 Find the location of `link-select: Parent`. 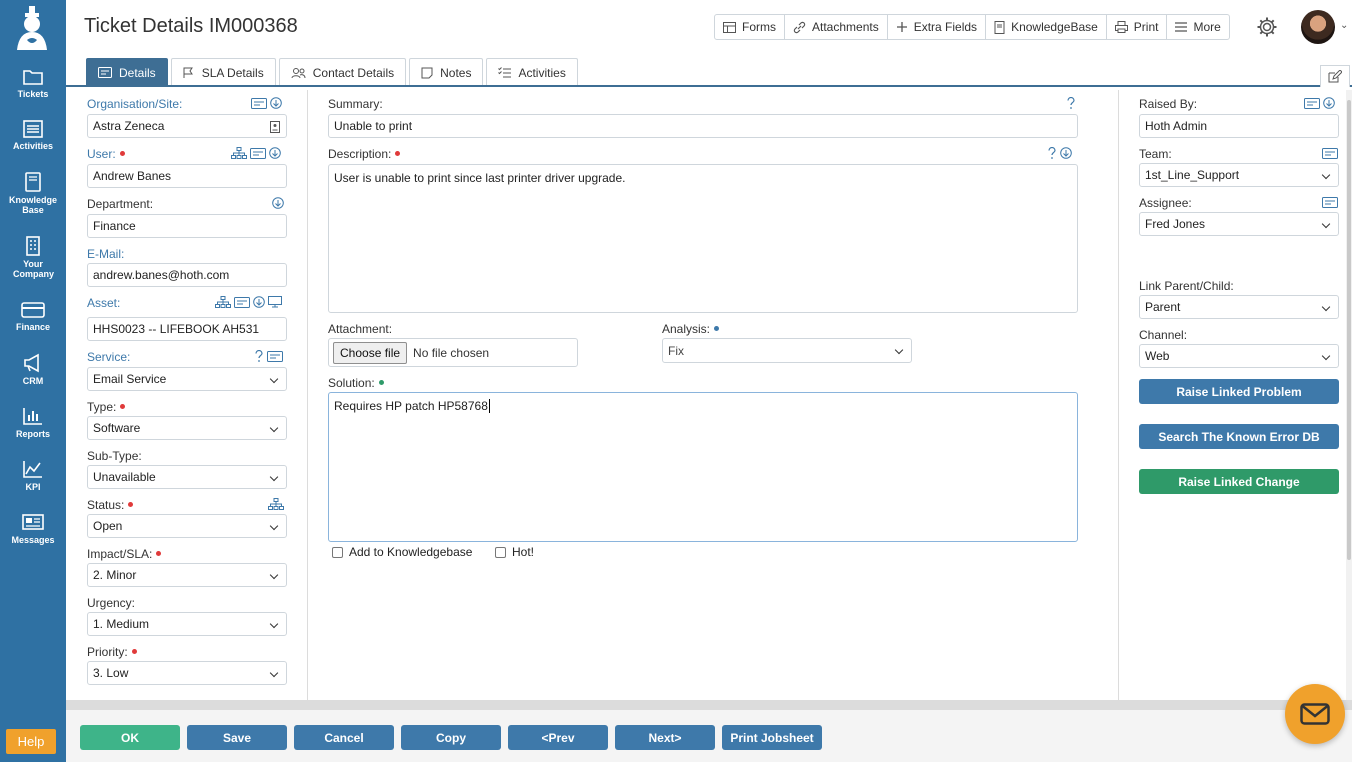

link-select: Parent is located at coordinates (1239, 307).